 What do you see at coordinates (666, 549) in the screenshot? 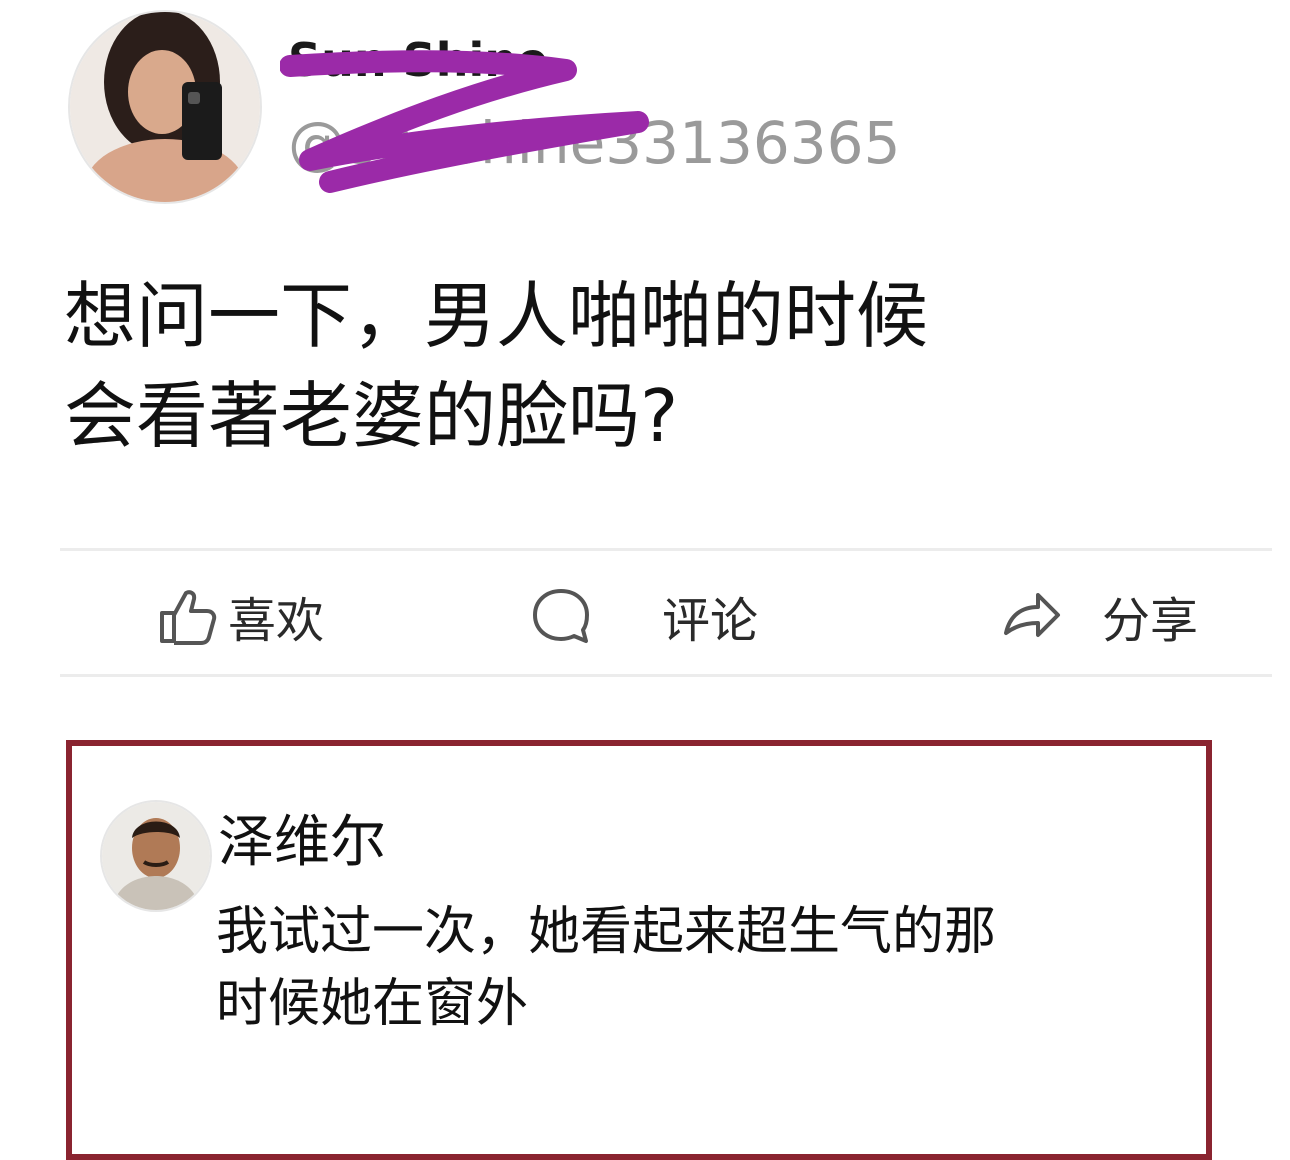
I see `divider-top` at bounding box center [666, 549].